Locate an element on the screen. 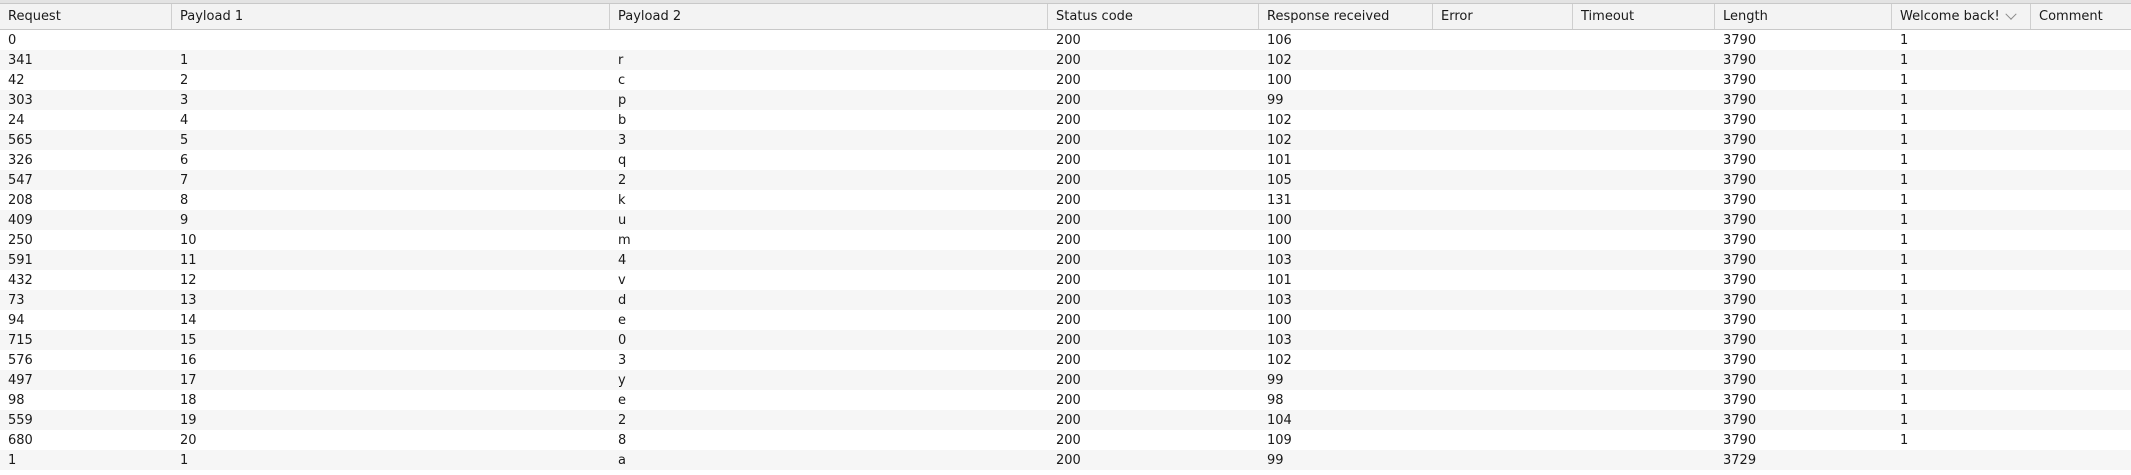  column-header-status-code: Status code is located at coordinates (1153, 16).